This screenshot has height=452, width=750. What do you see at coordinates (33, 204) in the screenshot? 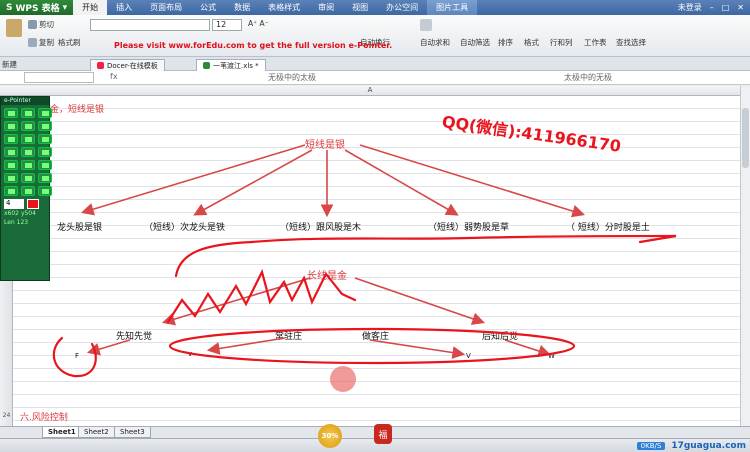
I see `pen-color-swatch` at bounding box center [33, 204].